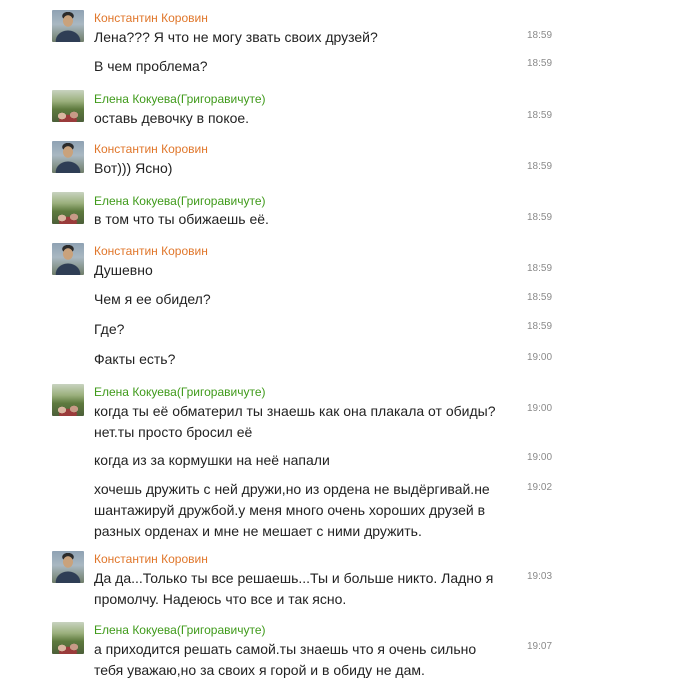 The height and width of the screenshot is (681, 680). Describe the element at coordinates (123, 270) in the screenshot. I see `message-text: Душевно` at that location.